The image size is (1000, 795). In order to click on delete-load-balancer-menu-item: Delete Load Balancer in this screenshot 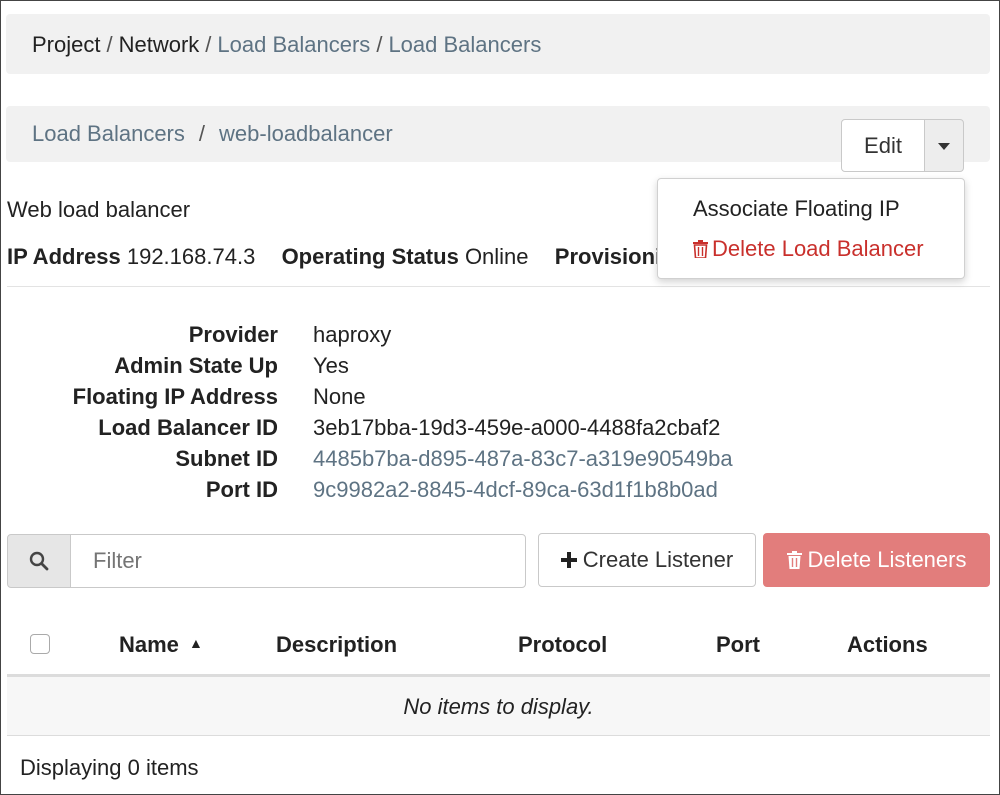, I will do `click(808, 249)`.